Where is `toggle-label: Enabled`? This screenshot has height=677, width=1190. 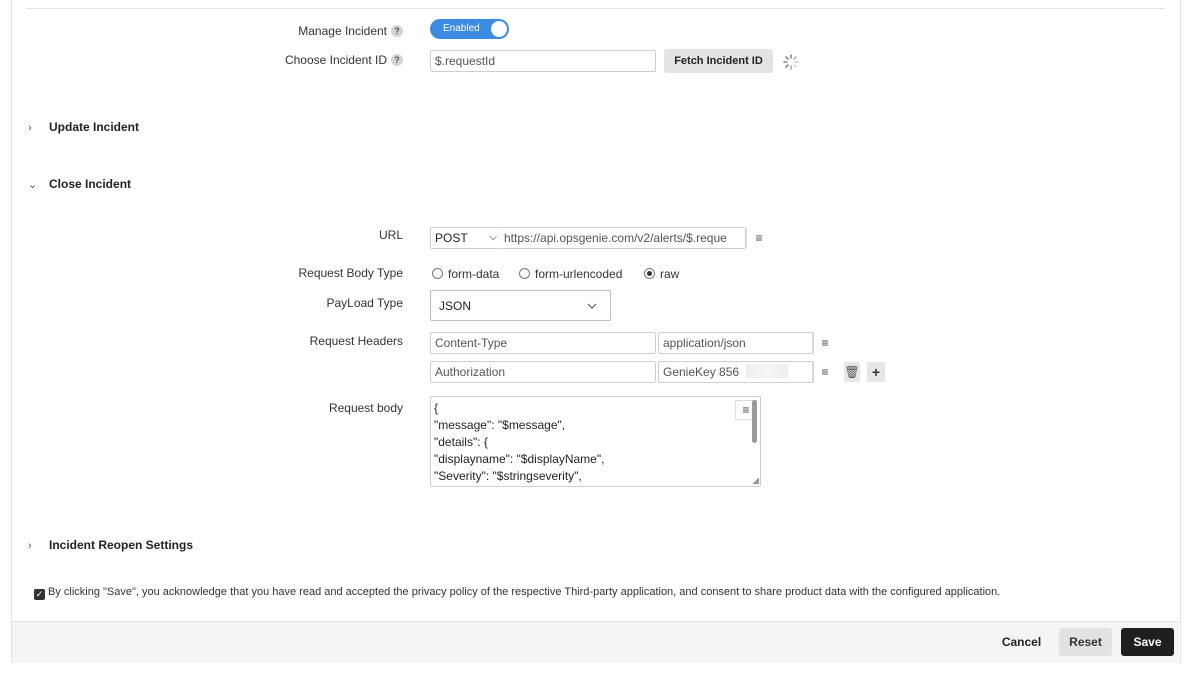
toggle-label: Enabled is located at coordinates (461, 28).